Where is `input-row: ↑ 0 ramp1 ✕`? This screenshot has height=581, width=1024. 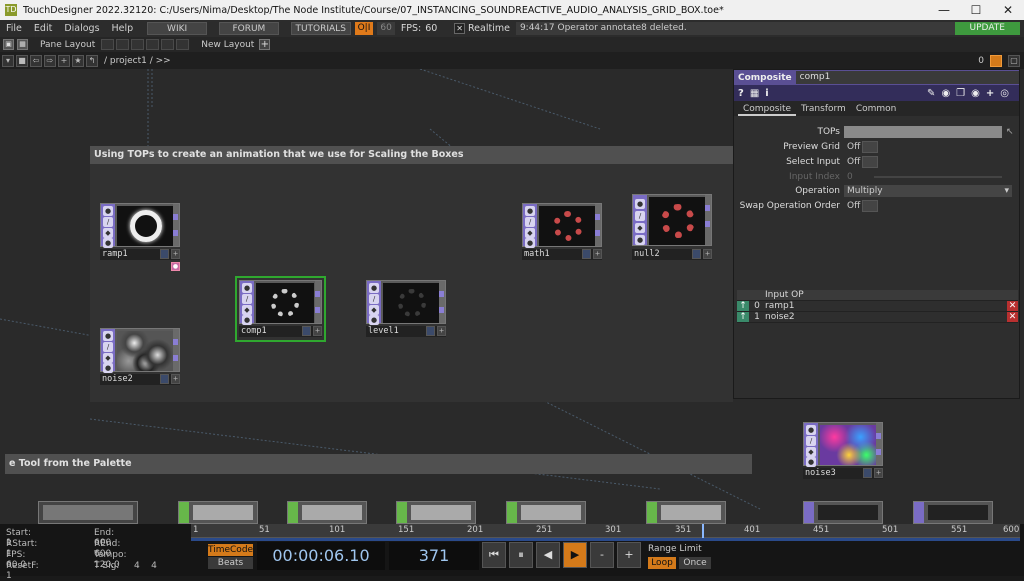
input-row: ↑ 0 ramp1 ✕ is located at coordinates (877, 306).